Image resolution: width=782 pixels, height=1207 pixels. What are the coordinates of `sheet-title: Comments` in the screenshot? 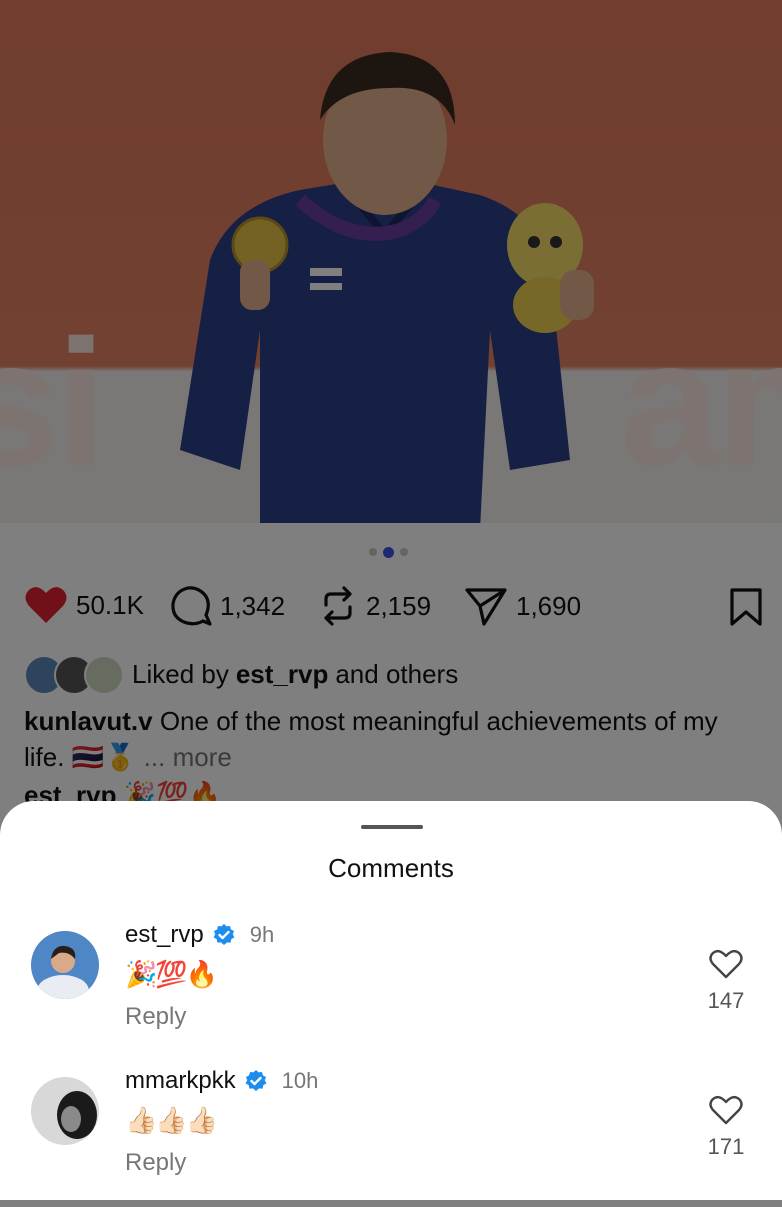 It's located at (391, 868).